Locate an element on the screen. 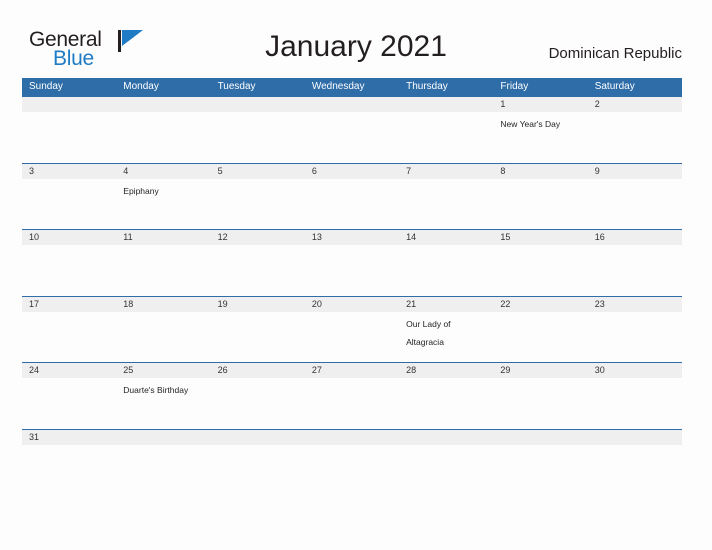 This screenshot has height=550, width=712. day-events-band: Duarte's Birthday is located at coordinates (352, 403).